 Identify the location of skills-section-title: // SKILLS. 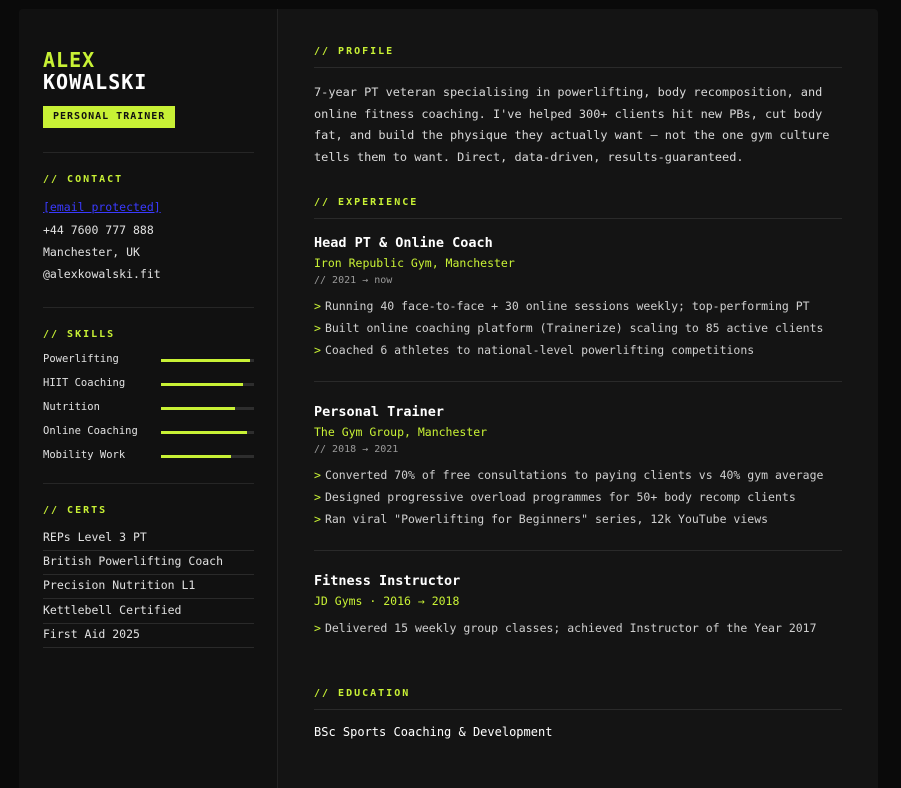
(79, 334).